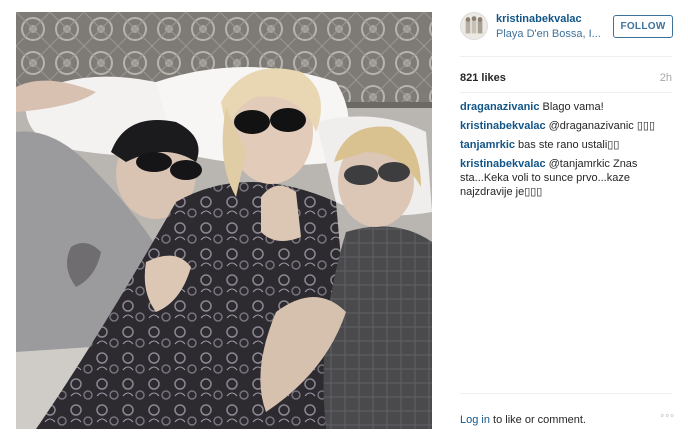 The height and width of the screenshot is (443, 688). Describe the element at coordinates (643, 26) in the screenshot. I see `follow-button: FOLLOW` at that location.